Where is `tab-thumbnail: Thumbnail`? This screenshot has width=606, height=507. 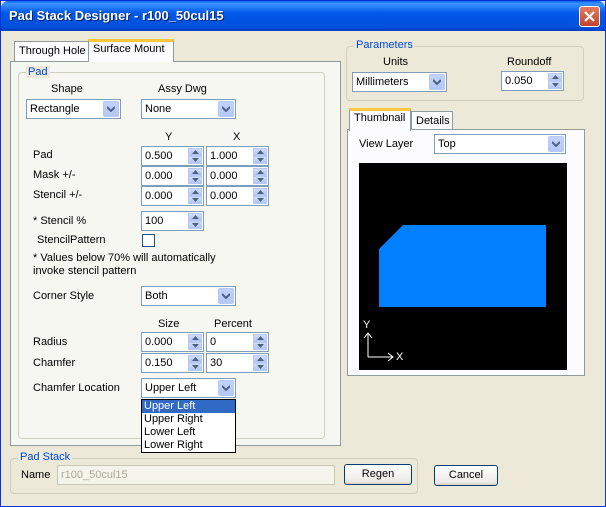 tab-thumbnail: Thumbnail is located at coordinates (380, 119).